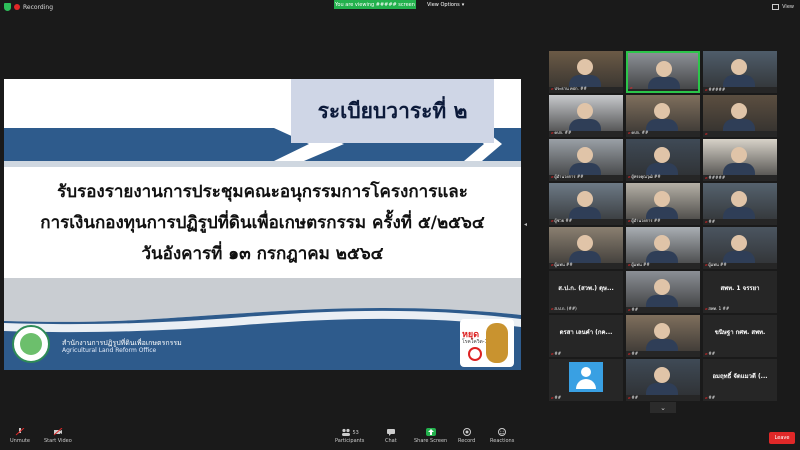  I want to click on participants-icon, so click(345, 432).